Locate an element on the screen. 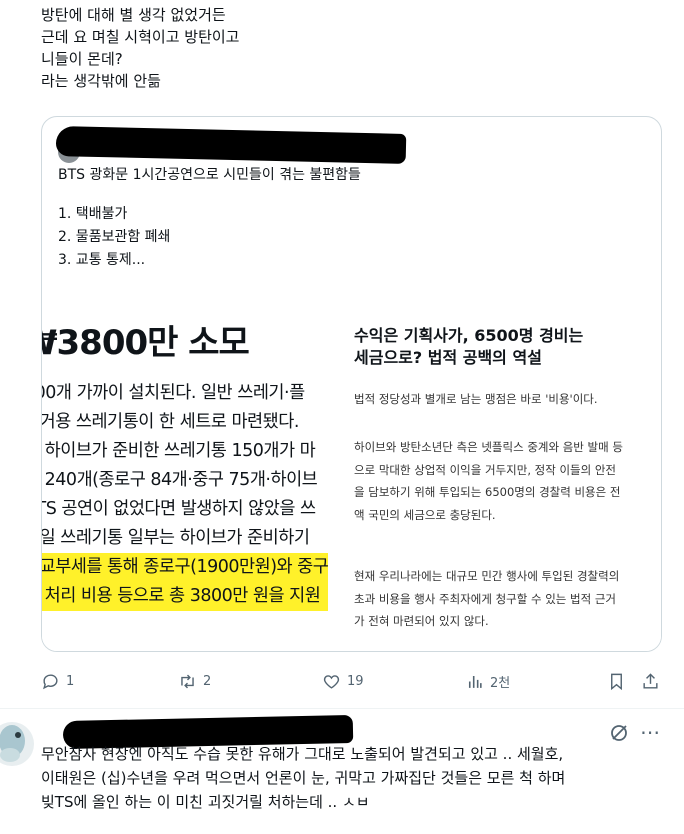  reply-count: 1 is located at coordinates (70, 681).